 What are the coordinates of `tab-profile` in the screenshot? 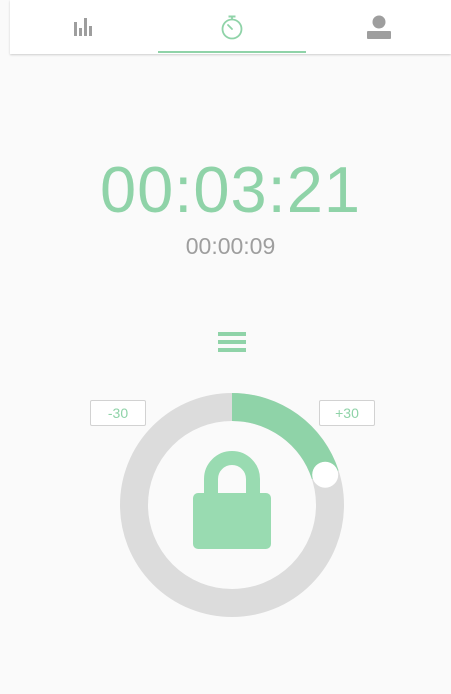 It's located at (378, 27).